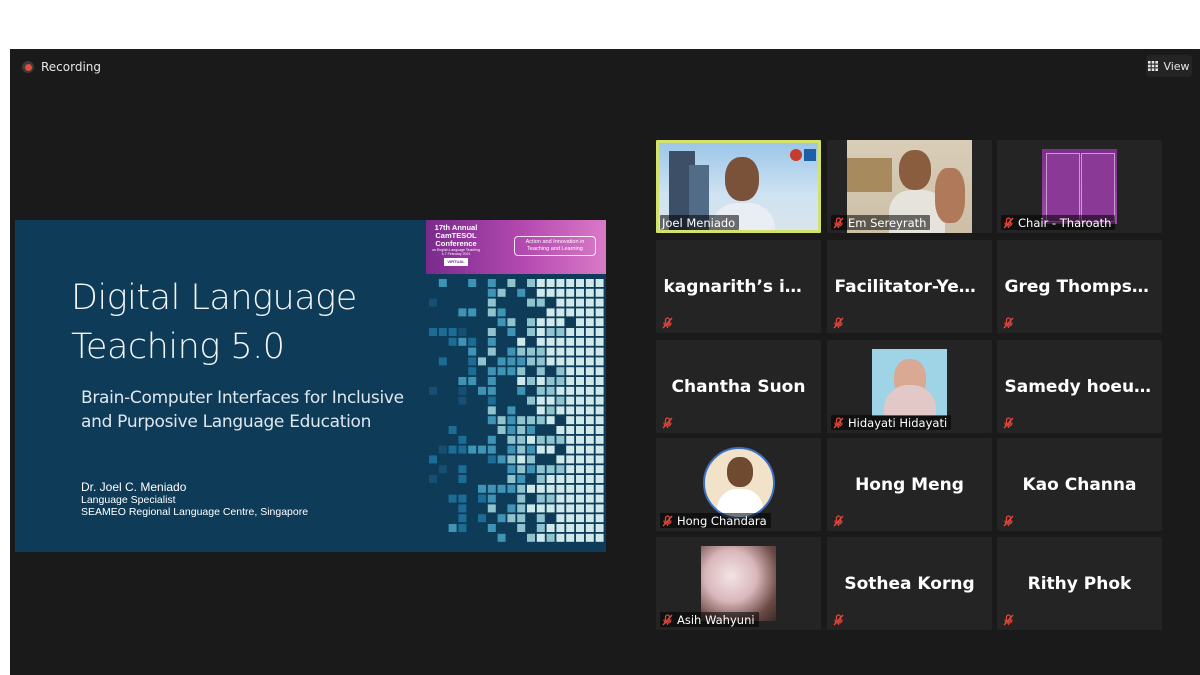 This screenshot has height=675, width=1200. Describe the element at coordinates (1079, 583) in the screenshot. I see `participant-tile: Rithy Phok` at that location.